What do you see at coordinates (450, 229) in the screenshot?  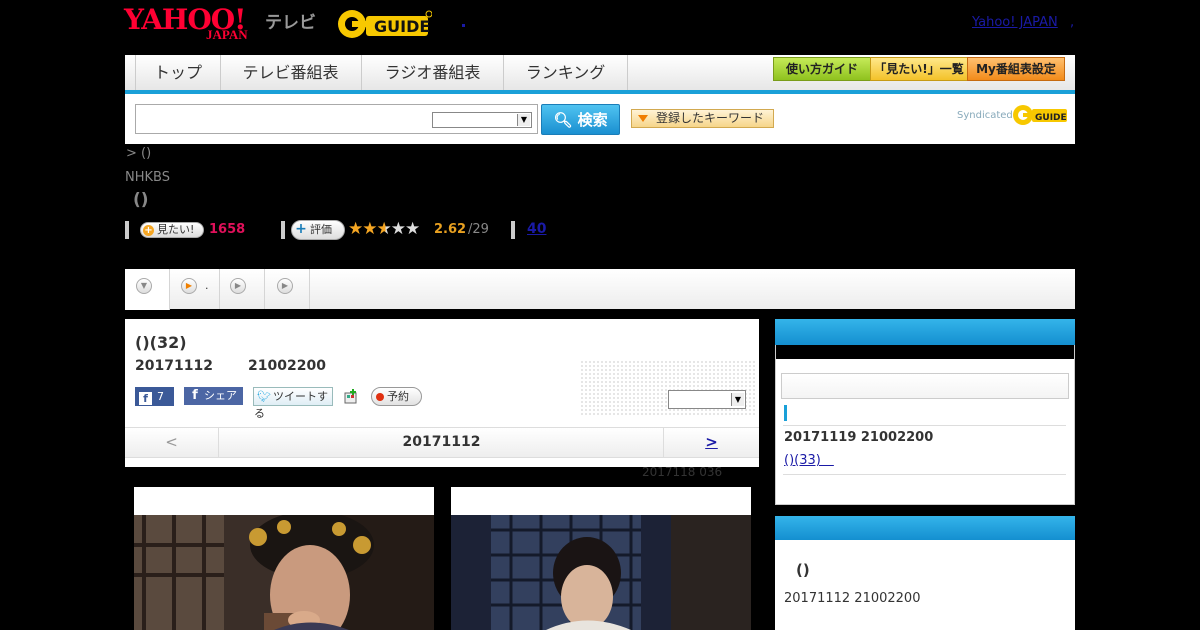 I see `rating-score: 2.62` at bounding box center [450, 229].